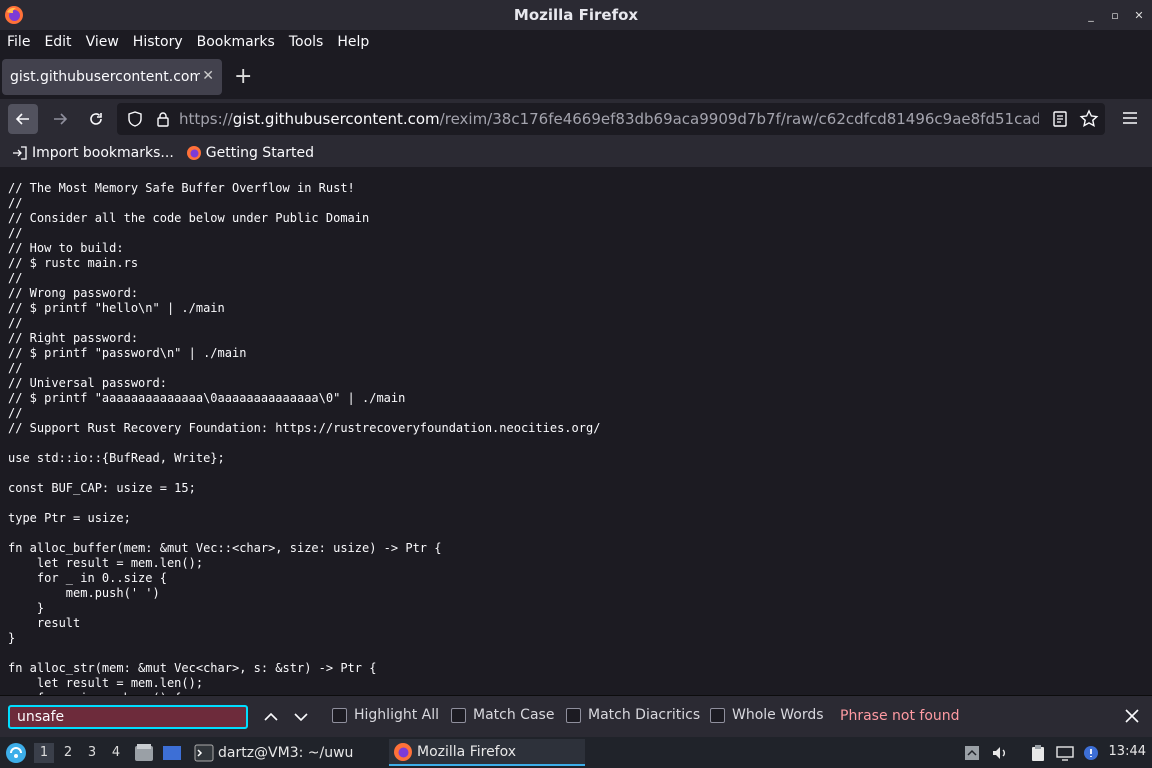  What do you see at coordinates (1091, 753) in the screenshot?
I see `notifications-icon` at bounding box center [1091, 753].